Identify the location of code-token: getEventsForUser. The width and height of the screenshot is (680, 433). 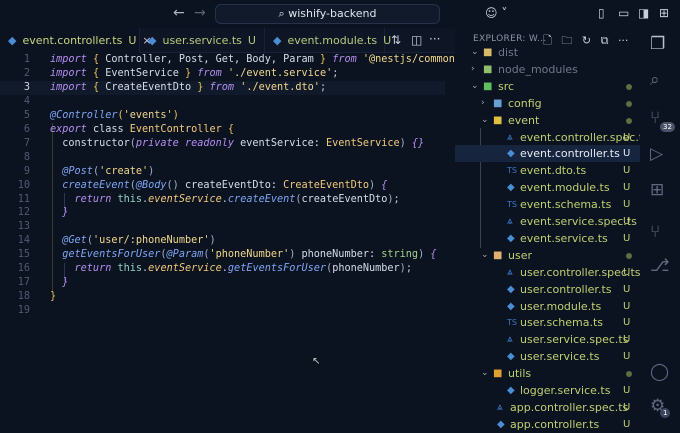
(105, 255).